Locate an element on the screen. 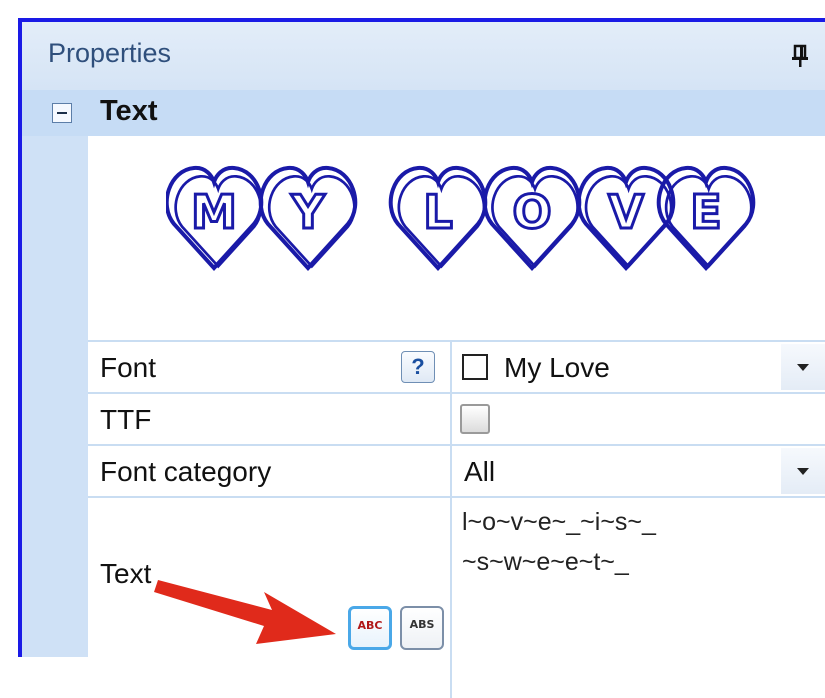  spellcheck-button: ABS is located at coordinates (422, 628).